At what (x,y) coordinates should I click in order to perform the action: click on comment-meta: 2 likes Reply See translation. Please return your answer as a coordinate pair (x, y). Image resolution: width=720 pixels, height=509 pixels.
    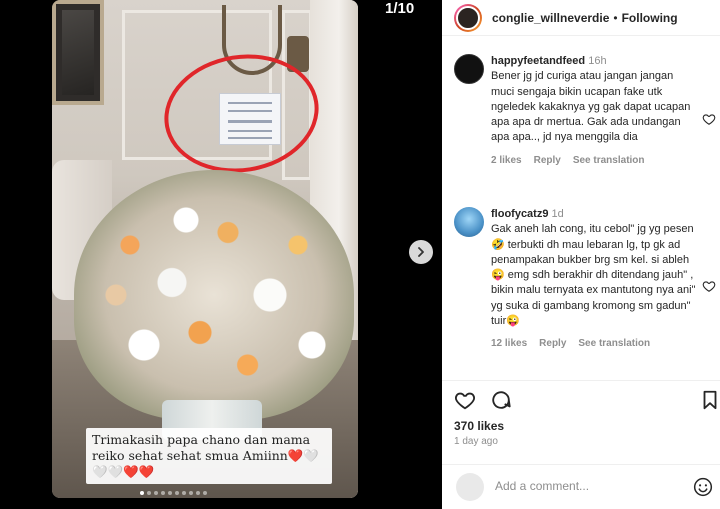
    Looking at the image, I should click on (593, 160).